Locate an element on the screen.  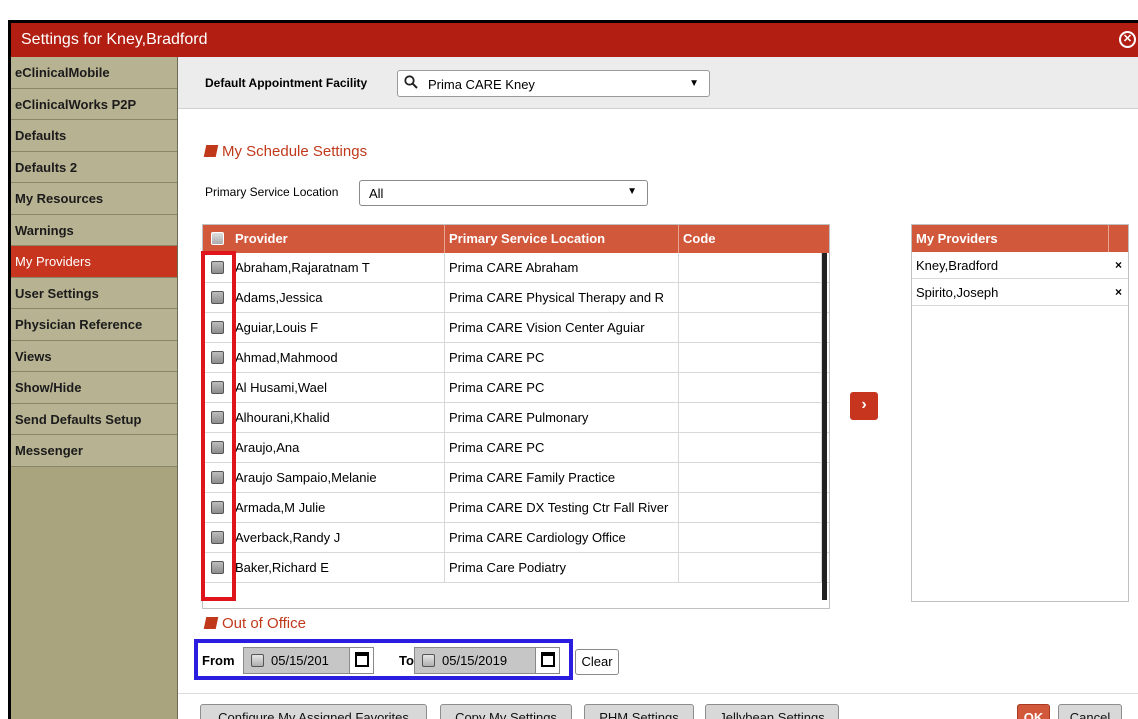
table-row: Baker,Richard E Prima Care Podiatry is located at coordinates (516, 568).